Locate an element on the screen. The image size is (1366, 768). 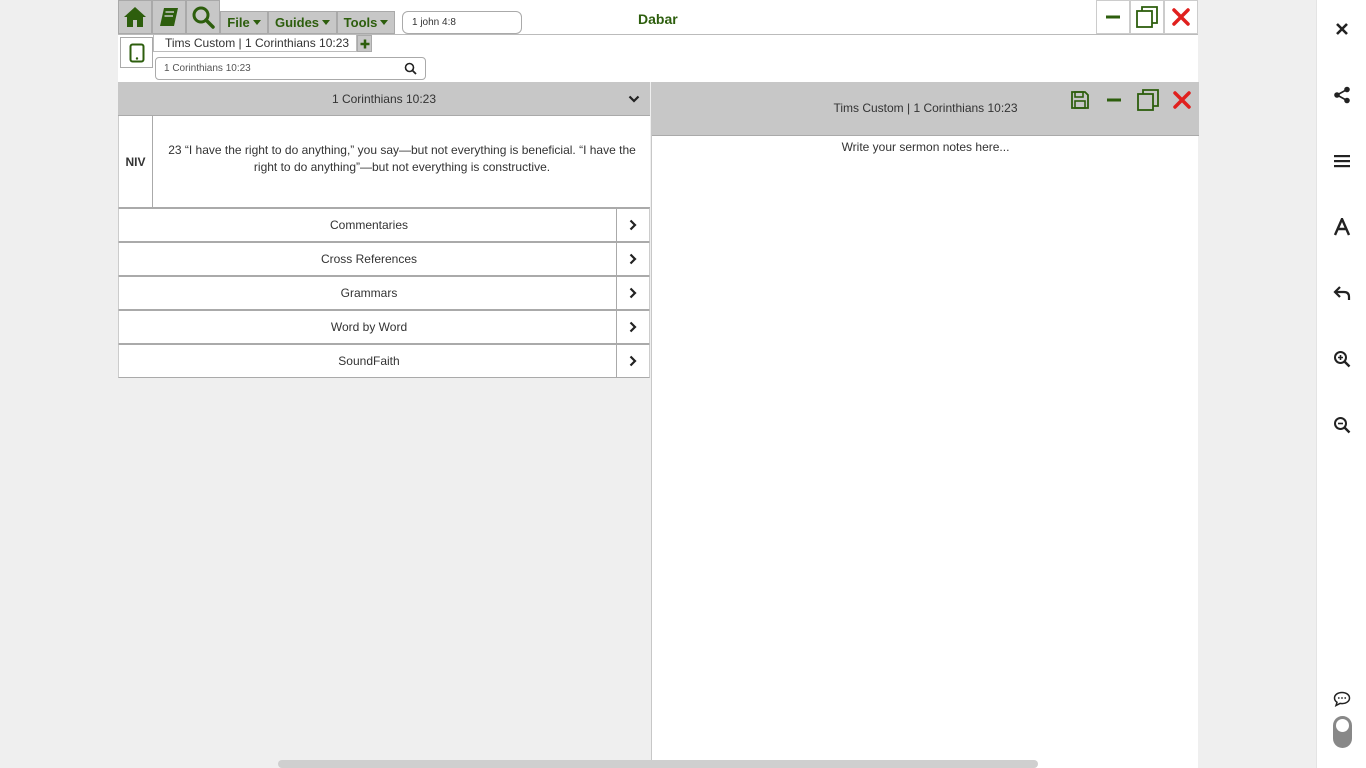
menu-button is located at coordinates (1342, 161).